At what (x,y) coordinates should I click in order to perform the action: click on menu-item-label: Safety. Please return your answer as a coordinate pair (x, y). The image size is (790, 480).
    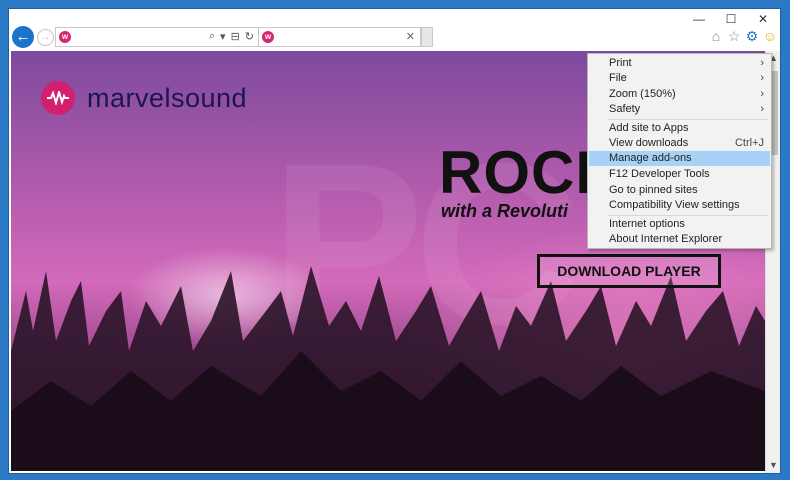
    Looking at the image, I should click on (625, 109).